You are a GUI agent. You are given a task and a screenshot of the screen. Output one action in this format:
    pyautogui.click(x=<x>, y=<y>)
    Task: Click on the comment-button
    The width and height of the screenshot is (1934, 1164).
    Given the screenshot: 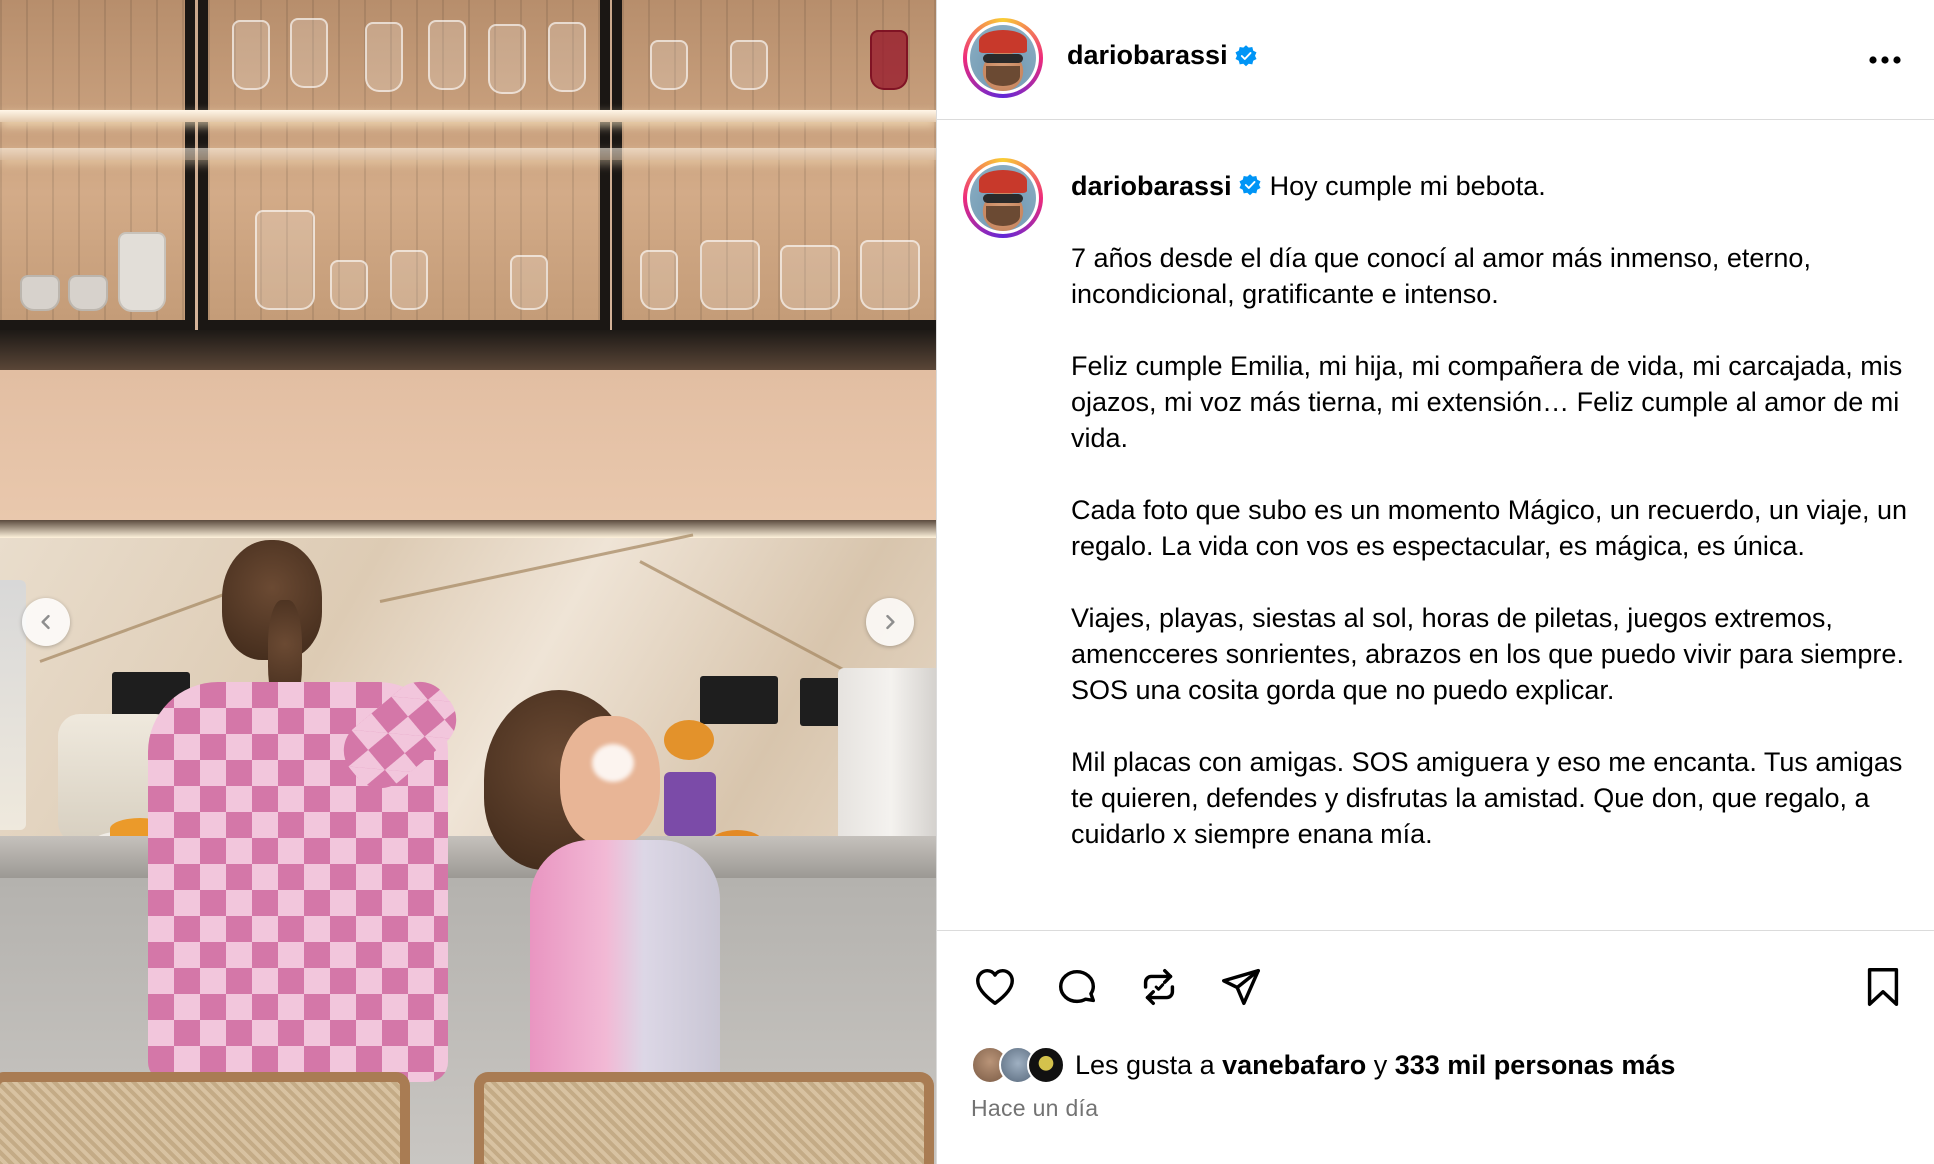 What is the action you would take?
    pyautogui.click(x=1077, y=987)
    